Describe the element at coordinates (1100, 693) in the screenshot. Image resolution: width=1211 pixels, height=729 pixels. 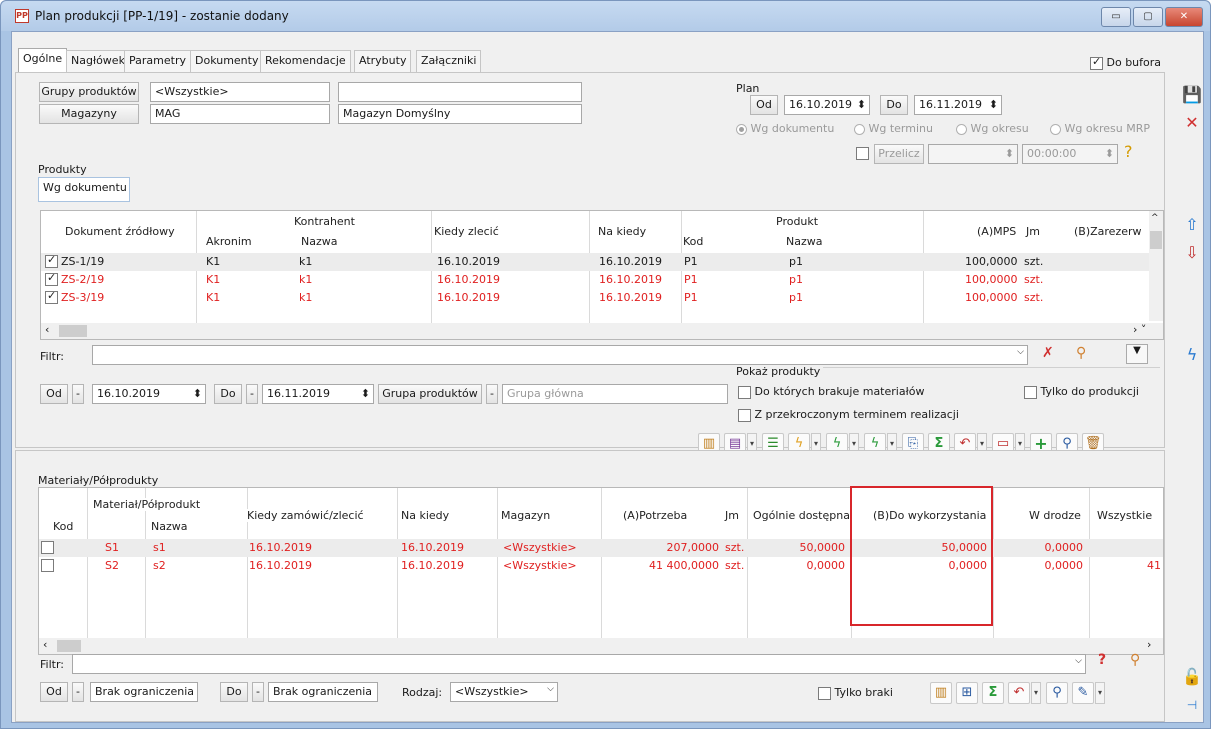
I see `edit-dropdown: ▾` at that location.